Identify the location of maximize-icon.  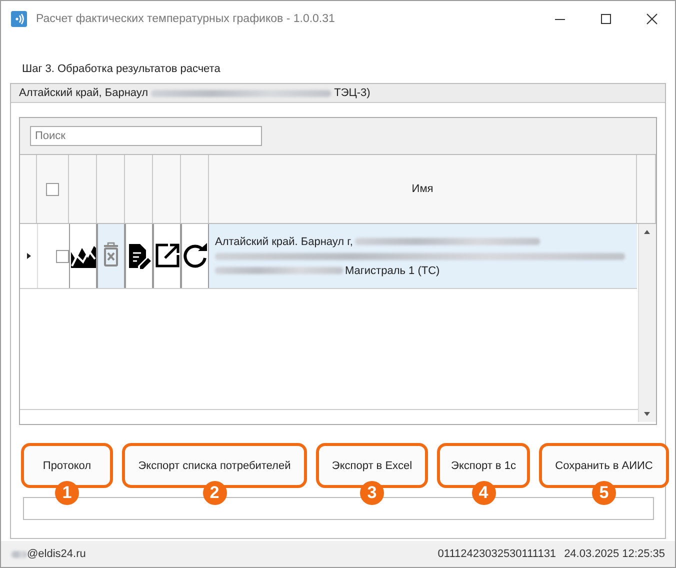
(606, 19).